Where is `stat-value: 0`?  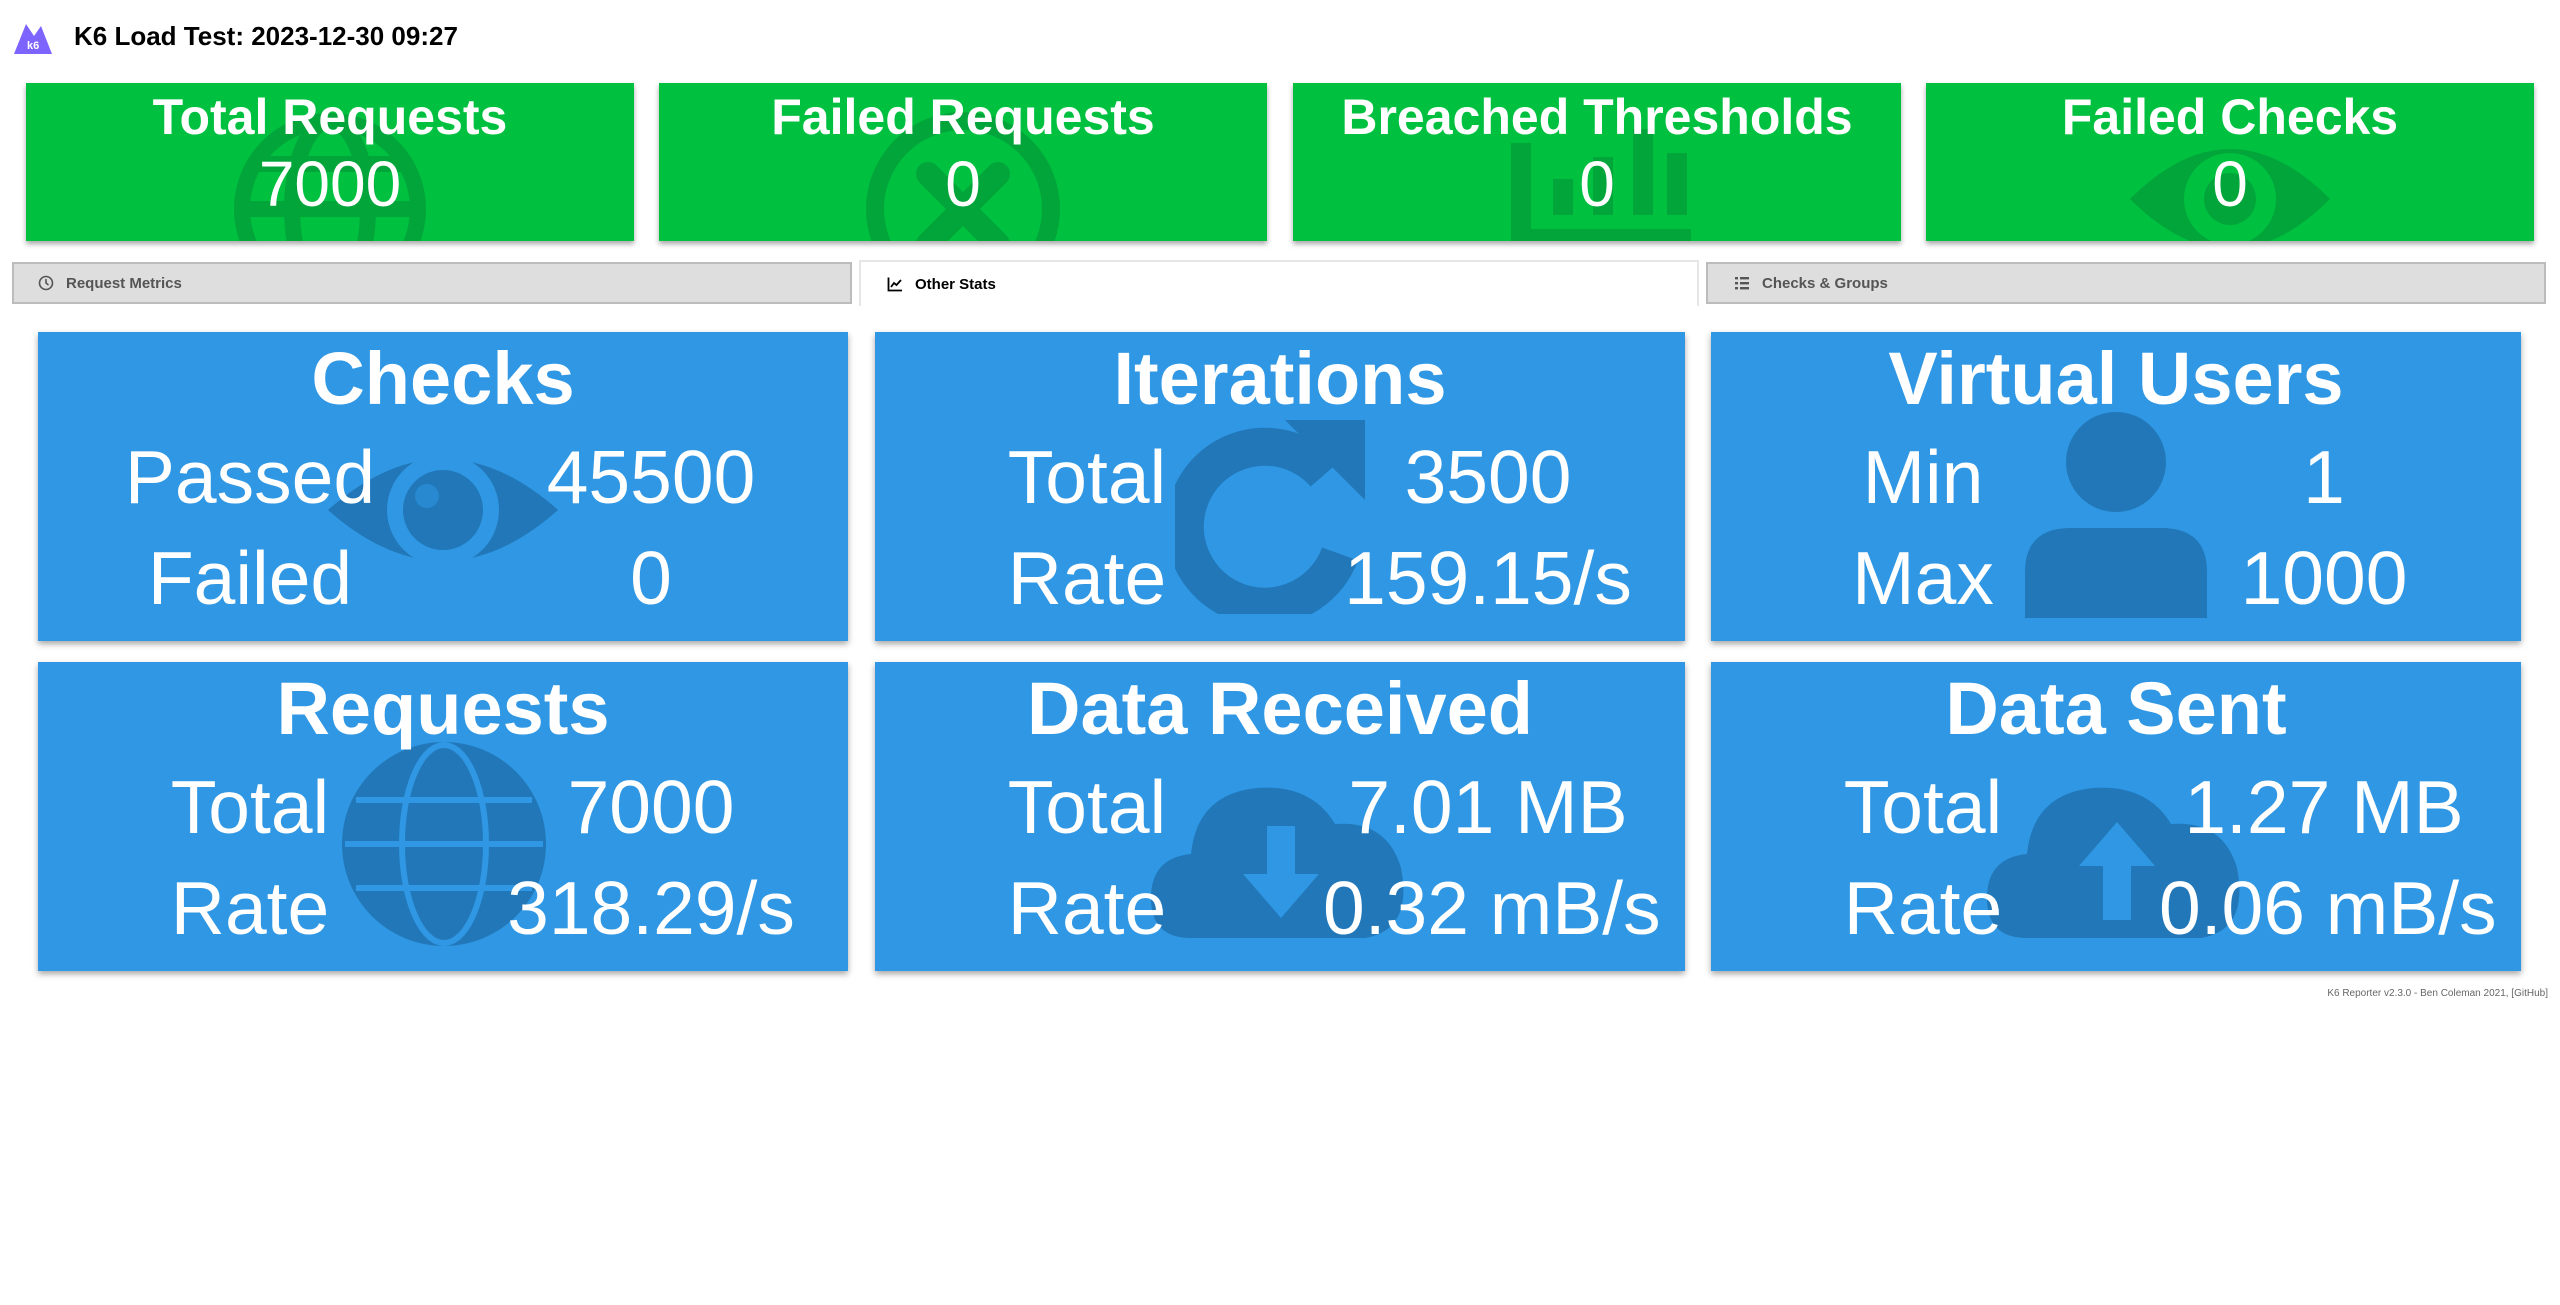
stat-value: 0 is located at coordinates (651, 578).